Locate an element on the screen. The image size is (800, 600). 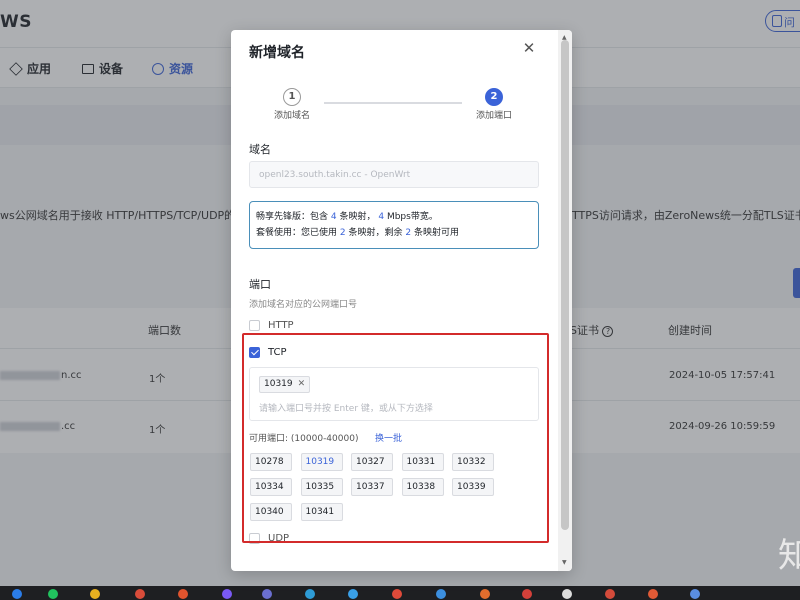
port-option: 10339 is located at coordinates (473, 487).